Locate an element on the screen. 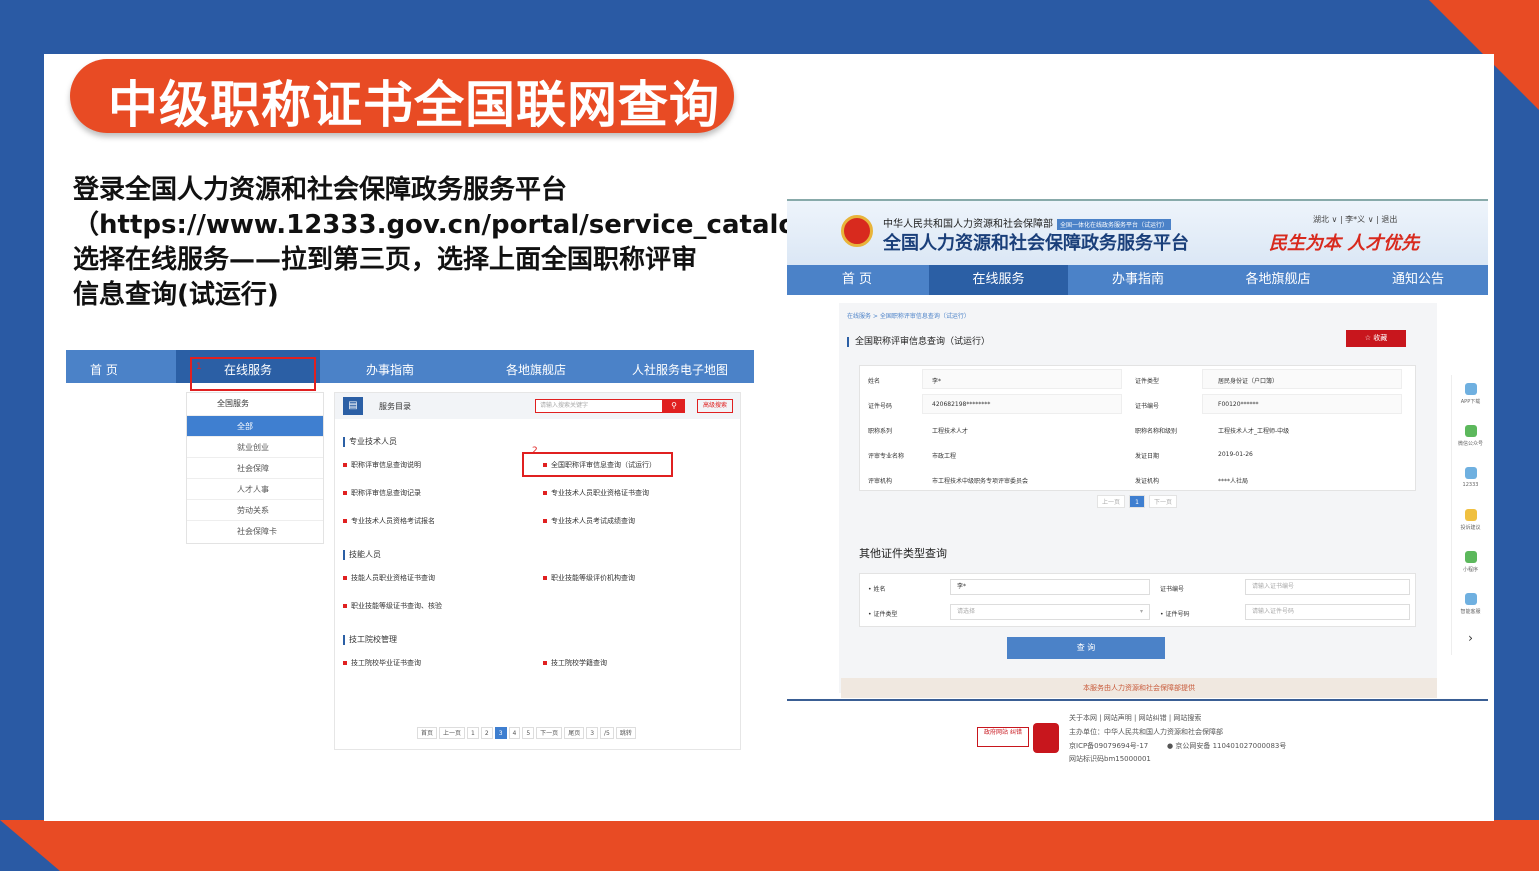  service-link: 专业技术人员考试成绩查询 is located at coordinates (589, 521).